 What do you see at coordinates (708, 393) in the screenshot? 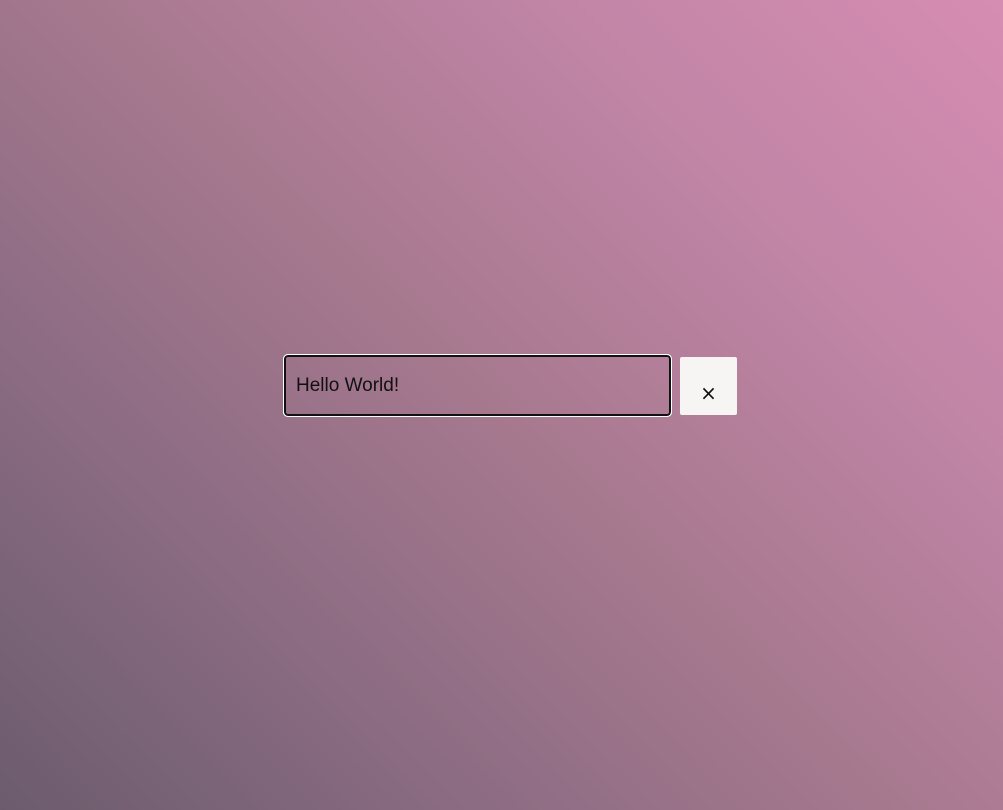
I see `close-icon: ×` at bounding box center [708, 393].